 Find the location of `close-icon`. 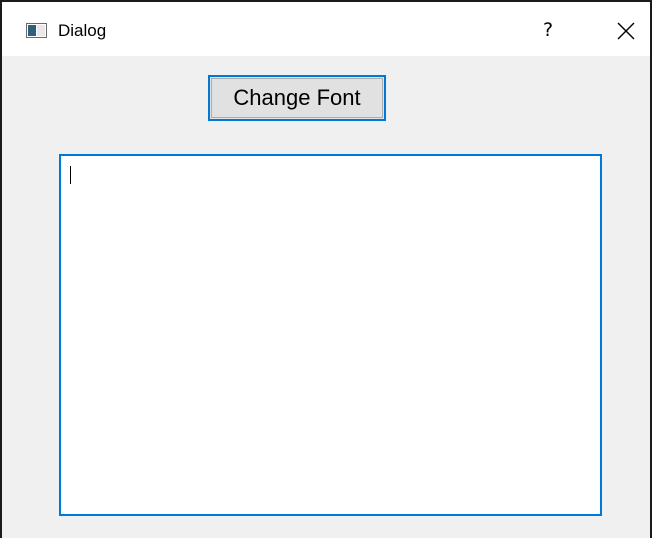

close-icon is located at coordinates (626, 31).